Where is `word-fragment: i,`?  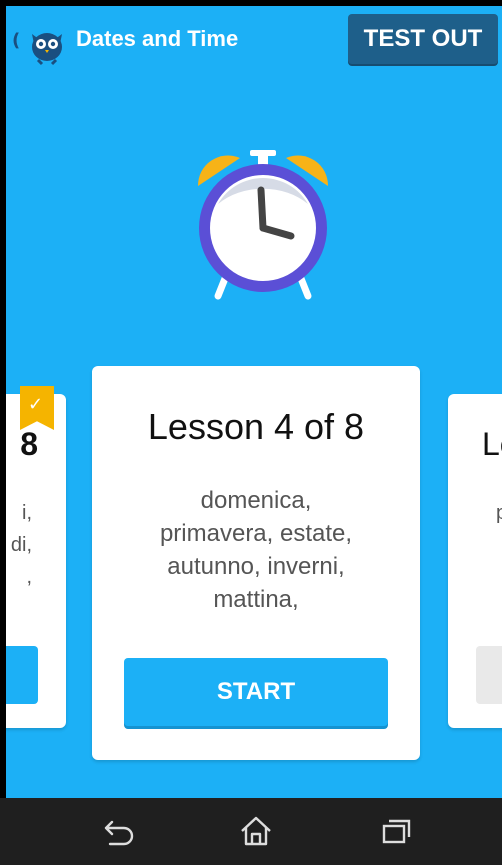
word-fragment: i, is located at coordinates (27, 513).